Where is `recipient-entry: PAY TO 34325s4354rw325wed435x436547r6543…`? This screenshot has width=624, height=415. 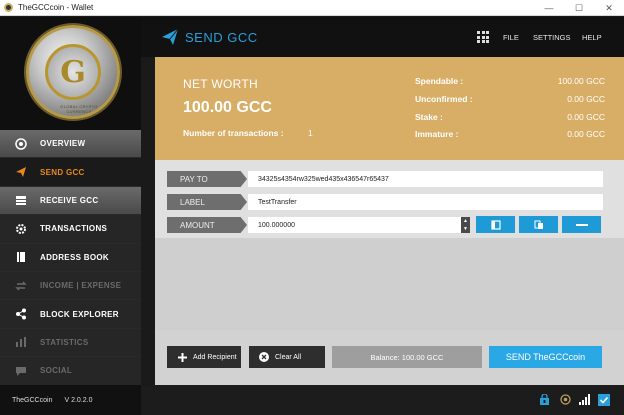 recipient-entry: PAY TO 34325s4354rw325wed435x436547r6543… is located at coordinates (389, 199).